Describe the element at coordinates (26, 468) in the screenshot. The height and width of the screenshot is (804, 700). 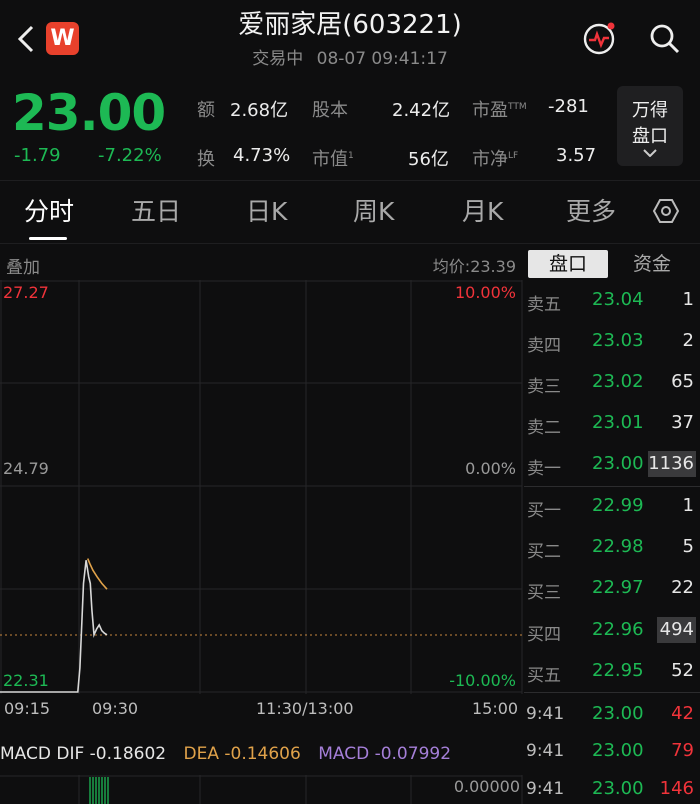
I see `y-label-mid: 24.79` at that location.